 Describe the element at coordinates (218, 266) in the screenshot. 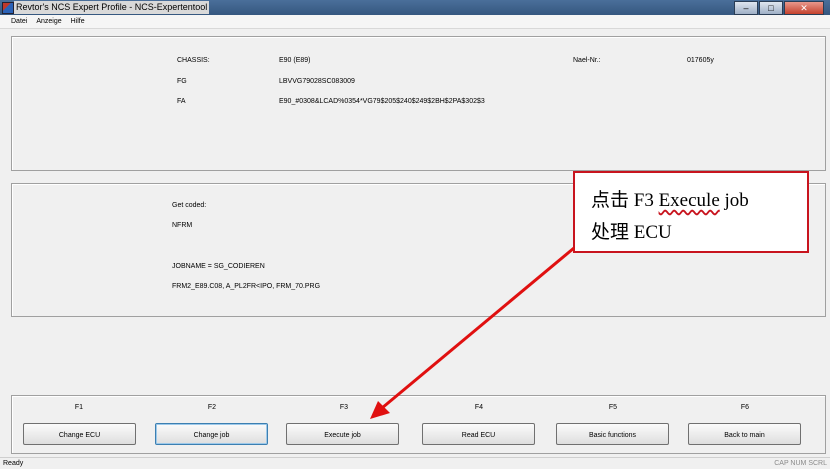

I see `jobname-text: JOBNAME = SG_CODIEREN` at that location.